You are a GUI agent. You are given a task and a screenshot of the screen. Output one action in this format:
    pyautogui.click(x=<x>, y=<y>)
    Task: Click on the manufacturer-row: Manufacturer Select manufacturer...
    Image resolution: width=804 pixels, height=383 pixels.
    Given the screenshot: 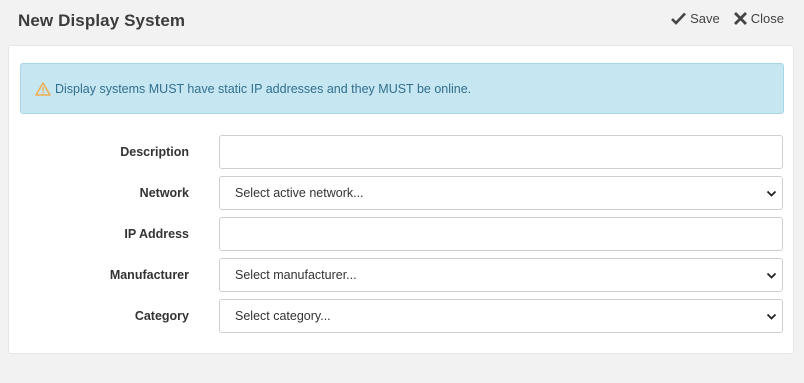 What is the action you would take?
    pyautogui.click(x=402, y=275)
    